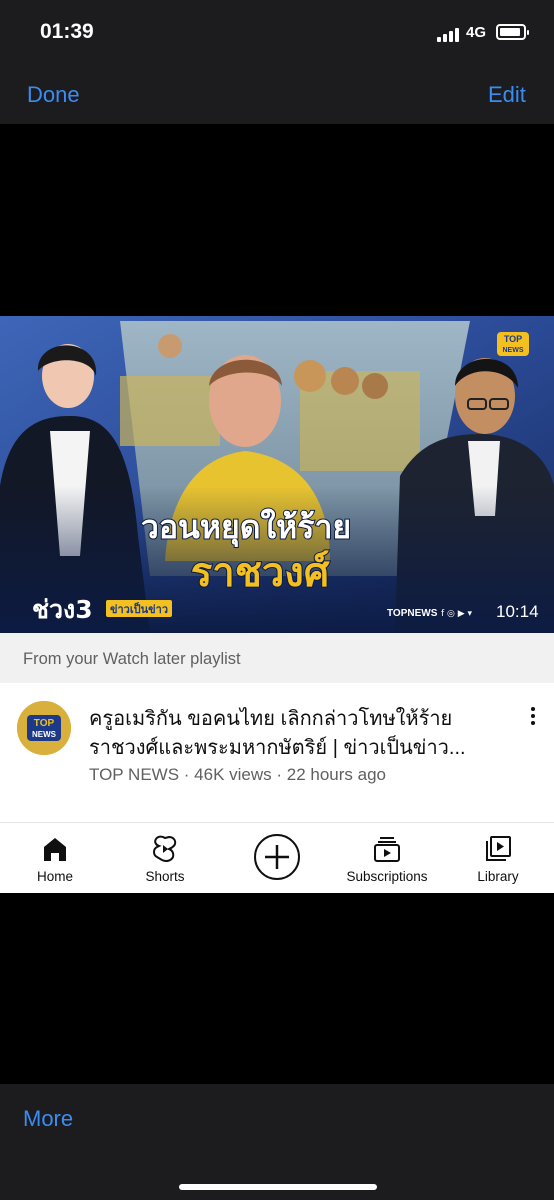  Describe the element at coordinates (237, 774) in the screenshot. I see `video-meta: TOP NEWS · 46K views · 22 hours ago` at that location.